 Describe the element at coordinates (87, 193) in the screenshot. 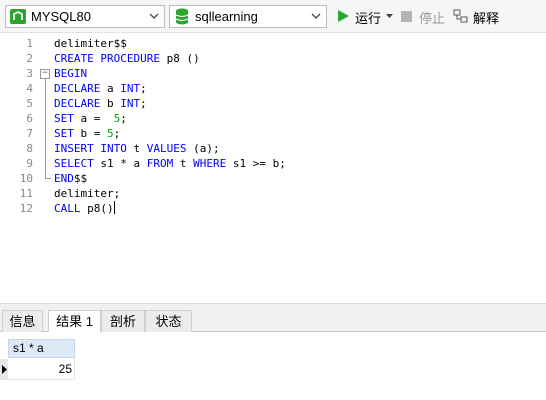

I see `code-line: delimiter;` at that location.